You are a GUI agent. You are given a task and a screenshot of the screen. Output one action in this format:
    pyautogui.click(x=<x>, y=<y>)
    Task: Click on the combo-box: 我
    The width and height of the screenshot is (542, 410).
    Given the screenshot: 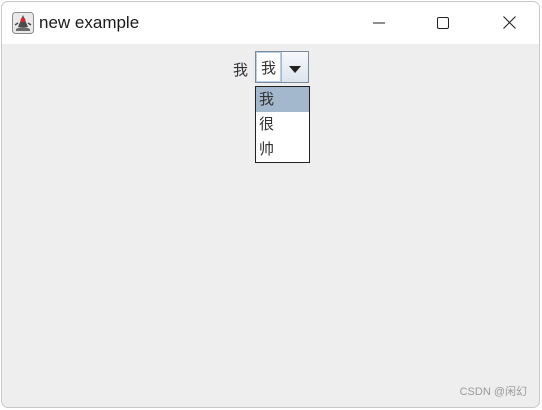 What is the action you would take?
    pyautogui.click(x=282, y=67)
    